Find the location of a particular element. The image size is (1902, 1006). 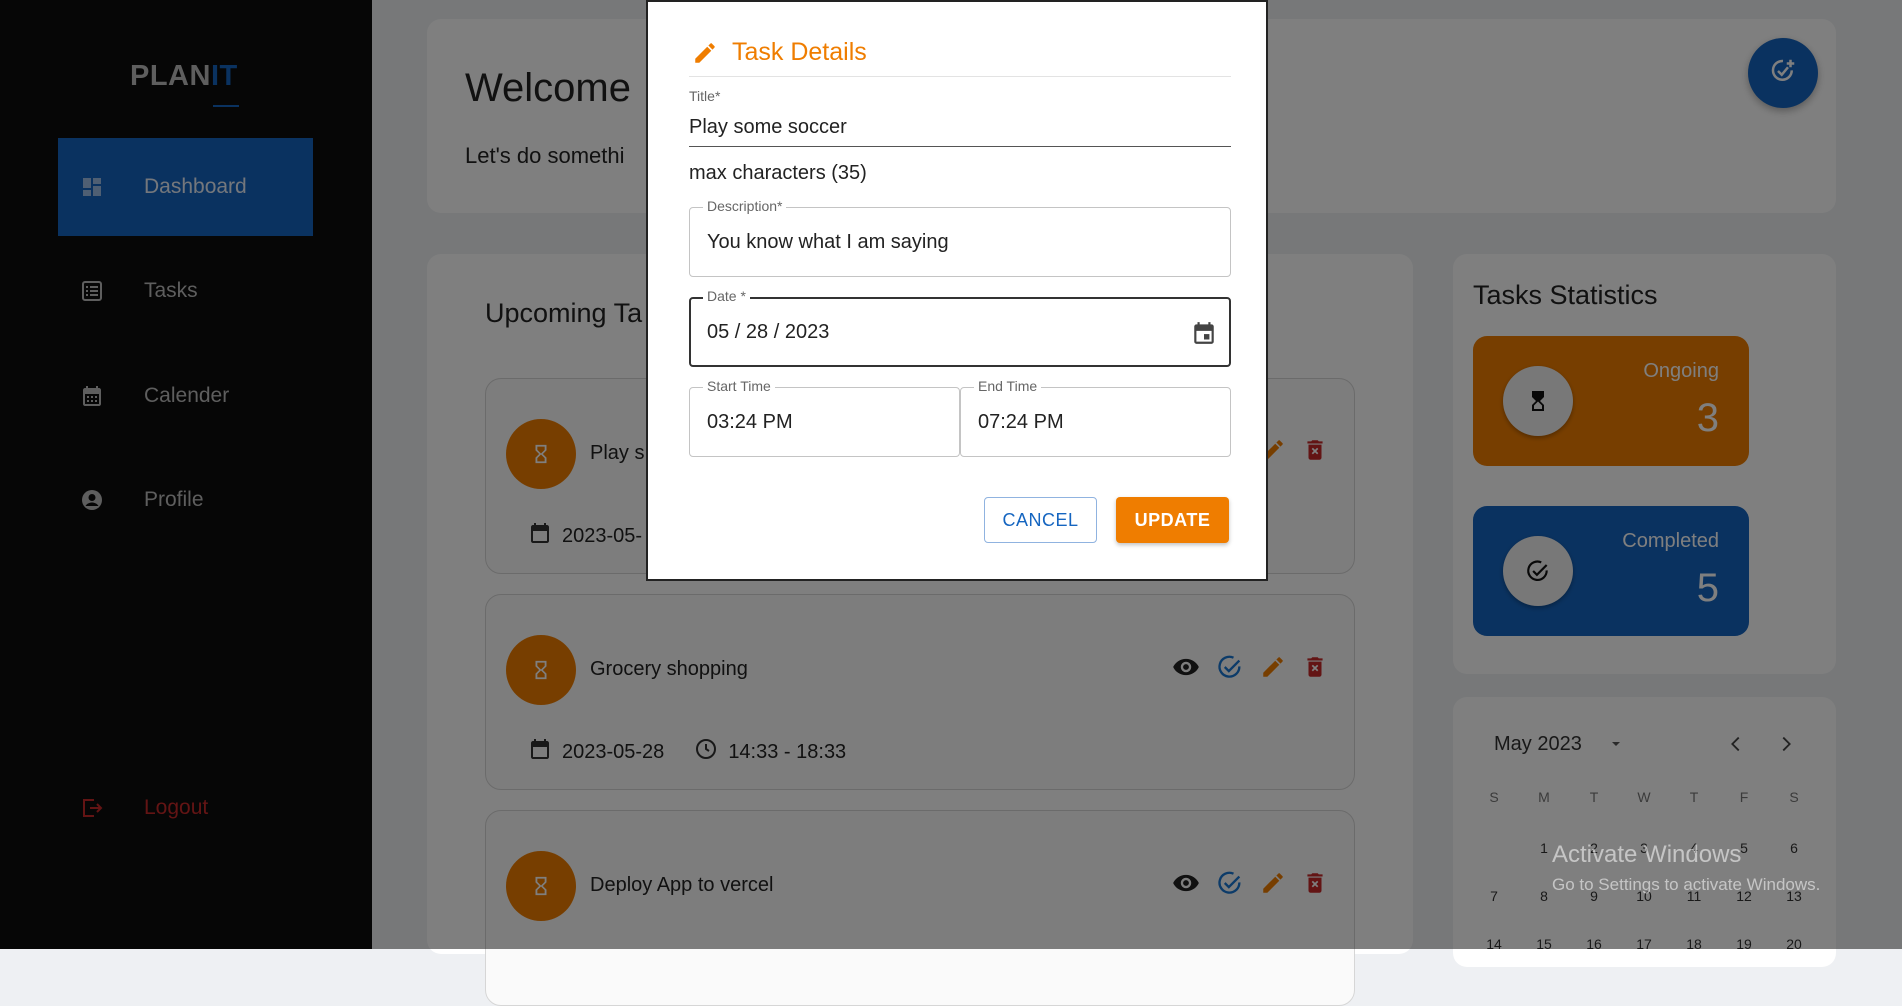

update-button: UPDATE is located at coordinates (1172, 520).